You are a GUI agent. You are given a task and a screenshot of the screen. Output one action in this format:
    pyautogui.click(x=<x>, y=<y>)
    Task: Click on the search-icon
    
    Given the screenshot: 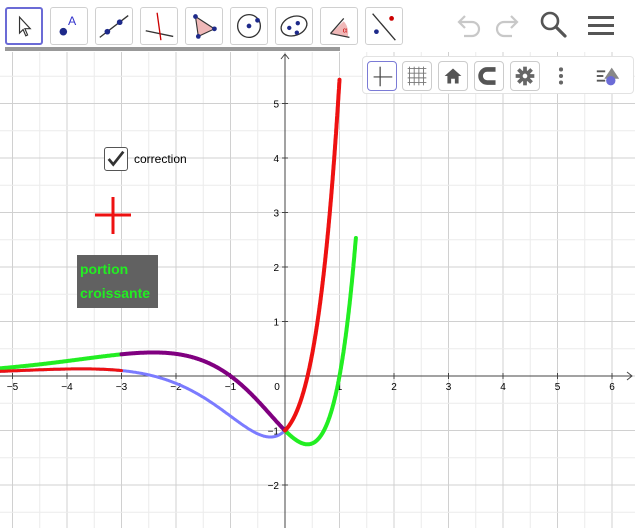 What is the action you would take?
    pyautogui.click(x=553, y=24)
    